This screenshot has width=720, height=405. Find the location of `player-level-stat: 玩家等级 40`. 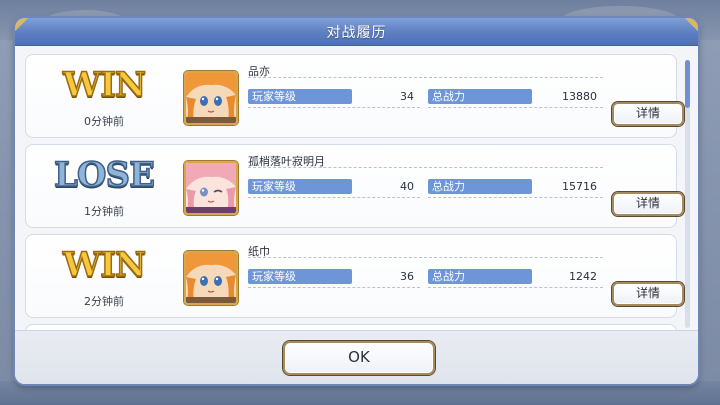

player-level-stat: 玩家等级 40 is located at coordinates (331, 186).